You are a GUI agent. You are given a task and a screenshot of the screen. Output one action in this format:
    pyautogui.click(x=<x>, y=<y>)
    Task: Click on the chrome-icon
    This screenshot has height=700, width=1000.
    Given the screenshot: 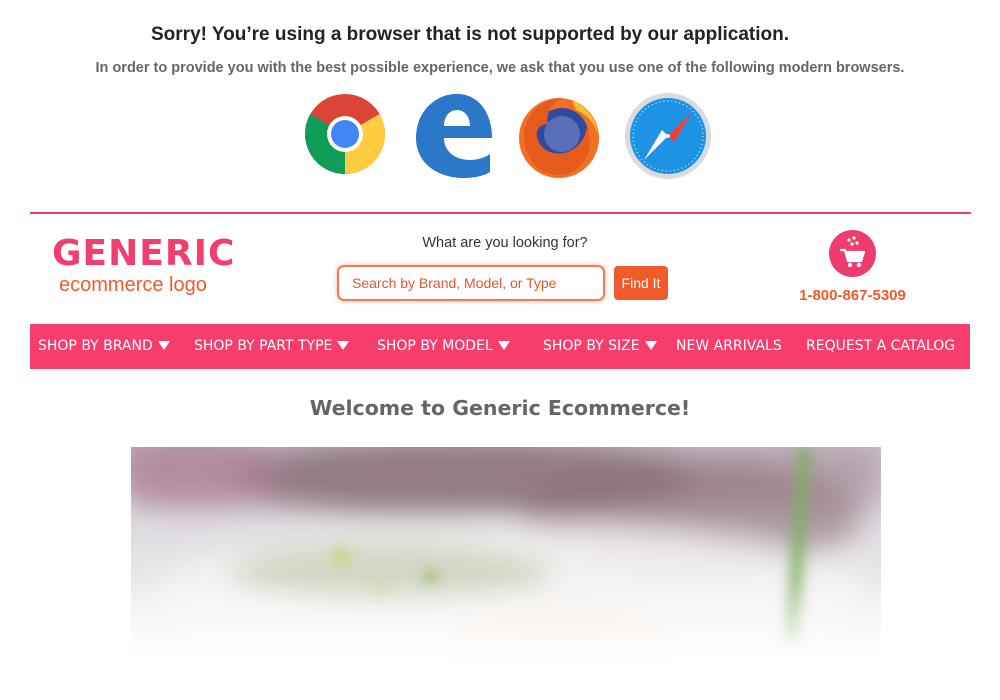 What is the action you would take?
    pyautogui.click(x=345, y=134)
    